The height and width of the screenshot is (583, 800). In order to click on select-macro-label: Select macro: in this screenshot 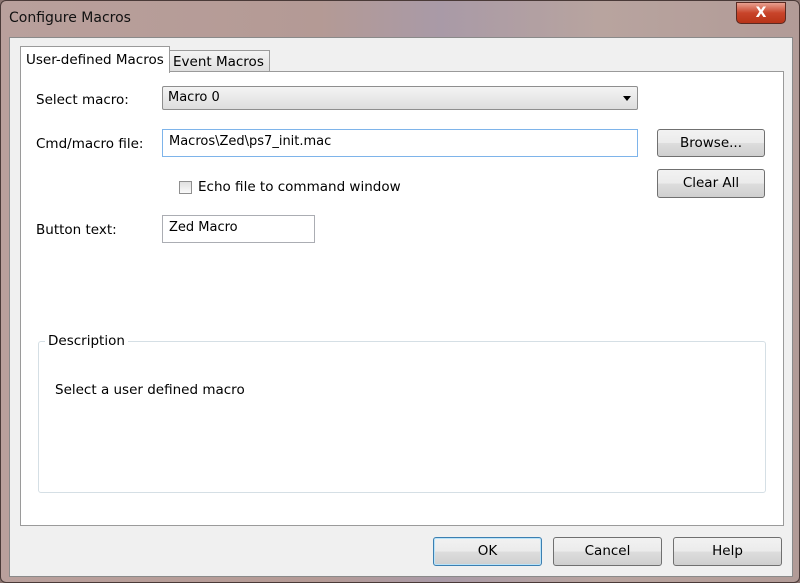, I will do `click(82, 100)`.